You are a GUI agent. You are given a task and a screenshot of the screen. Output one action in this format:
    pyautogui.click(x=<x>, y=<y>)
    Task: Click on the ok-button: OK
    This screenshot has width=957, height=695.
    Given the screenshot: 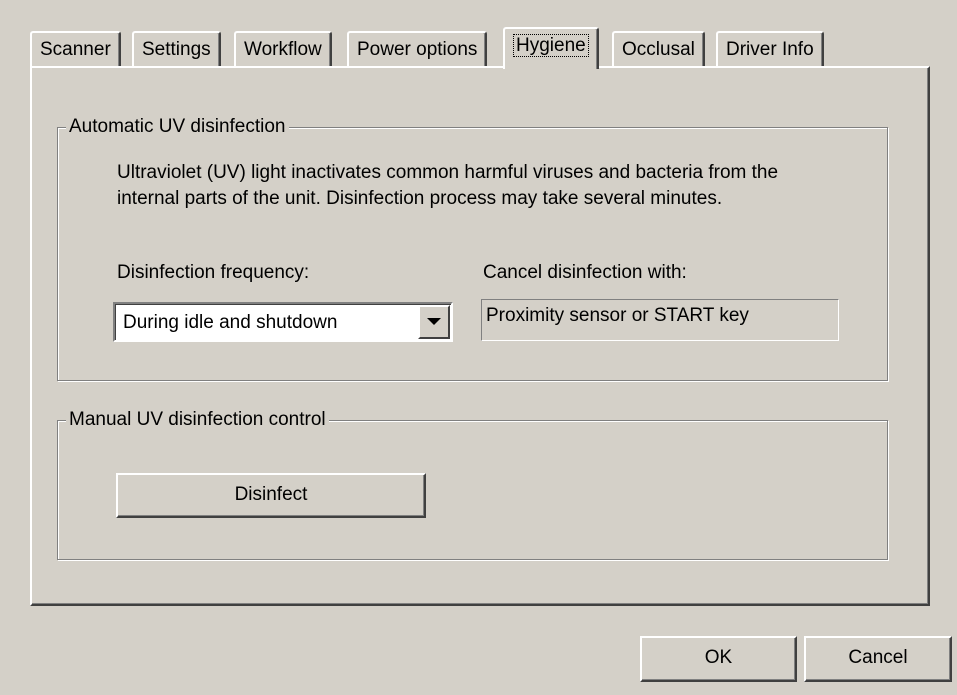 What is the action you would take?
    pyautogui.click(x=718, y=659)
    